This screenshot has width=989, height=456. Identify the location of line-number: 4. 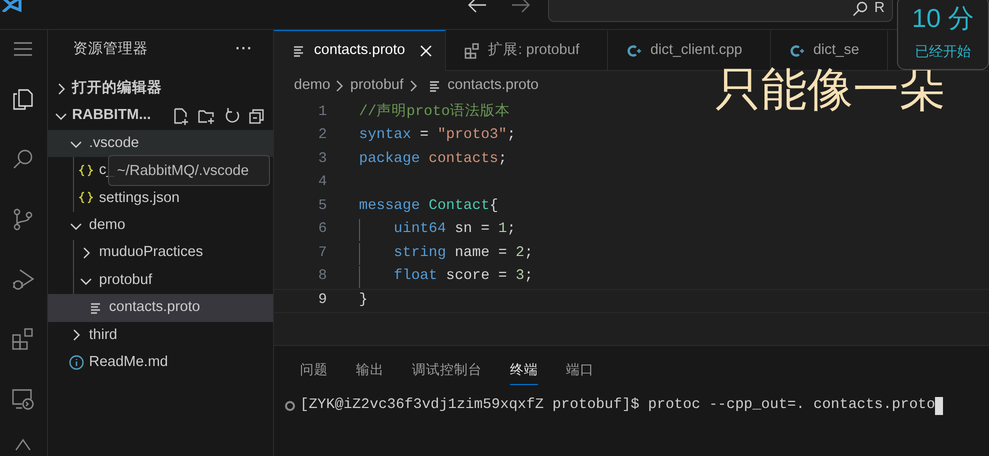
(322, 182).